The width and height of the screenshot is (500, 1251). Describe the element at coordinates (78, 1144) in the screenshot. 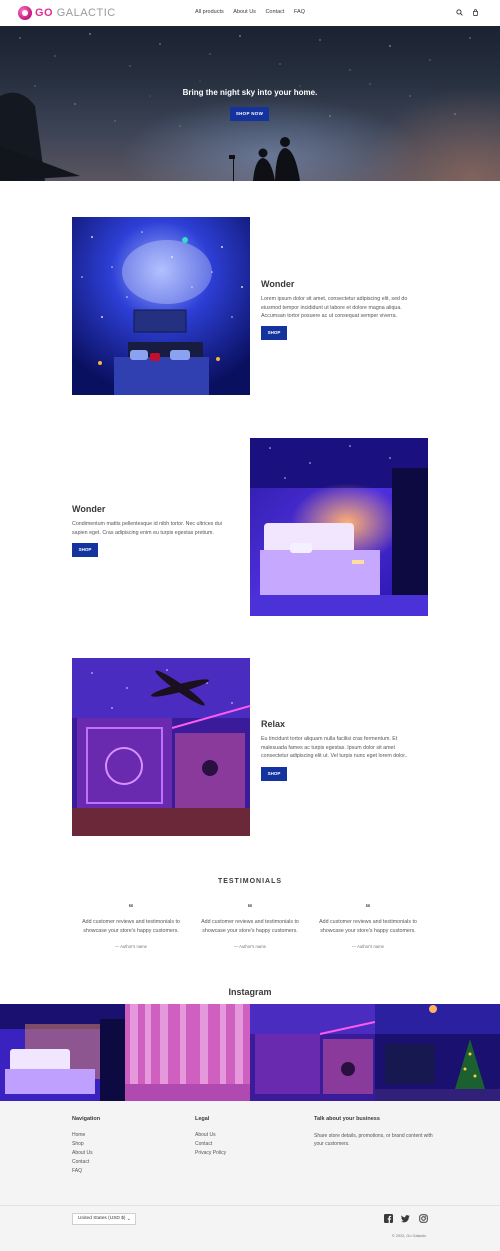

I see `footer-link-shop: Shop` at that location.